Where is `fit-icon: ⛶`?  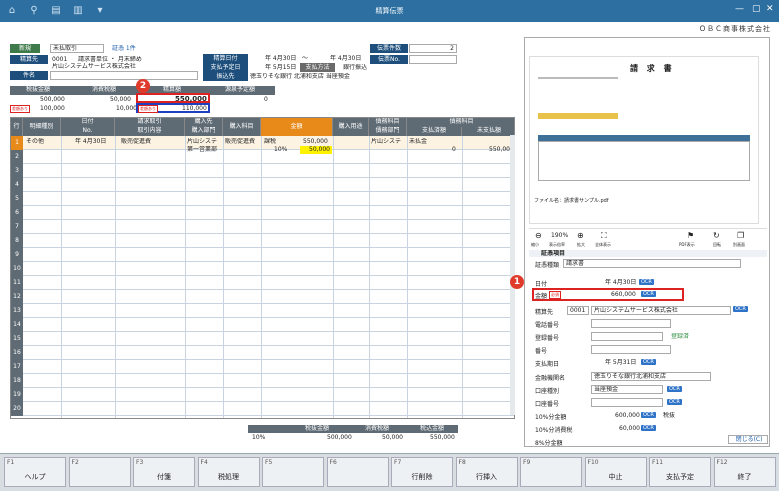
fit-icon: ⛶ is located at coordinates (604, 236).